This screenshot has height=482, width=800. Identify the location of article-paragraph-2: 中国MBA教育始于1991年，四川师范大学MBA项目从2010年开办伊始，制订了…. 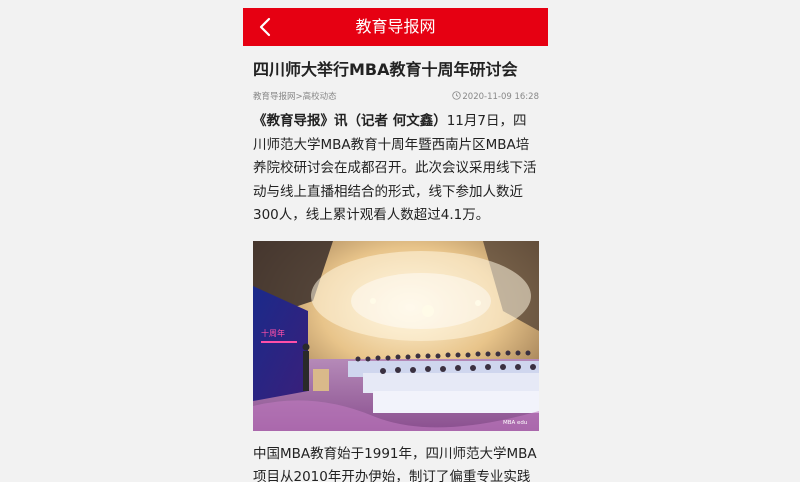
(395, 463).